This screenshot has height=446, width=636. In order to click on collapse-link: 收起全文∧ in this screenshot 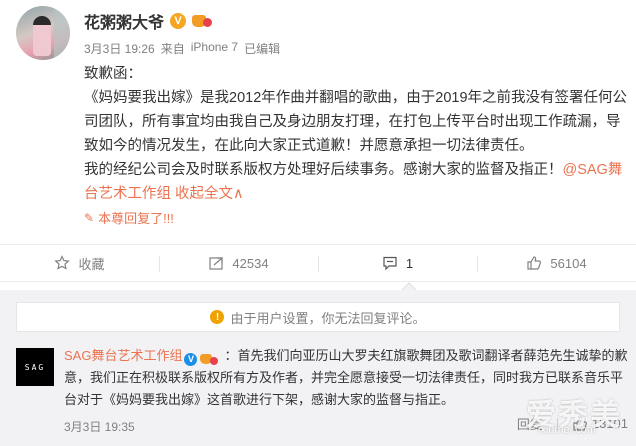, I will do `click(209, 194)`.